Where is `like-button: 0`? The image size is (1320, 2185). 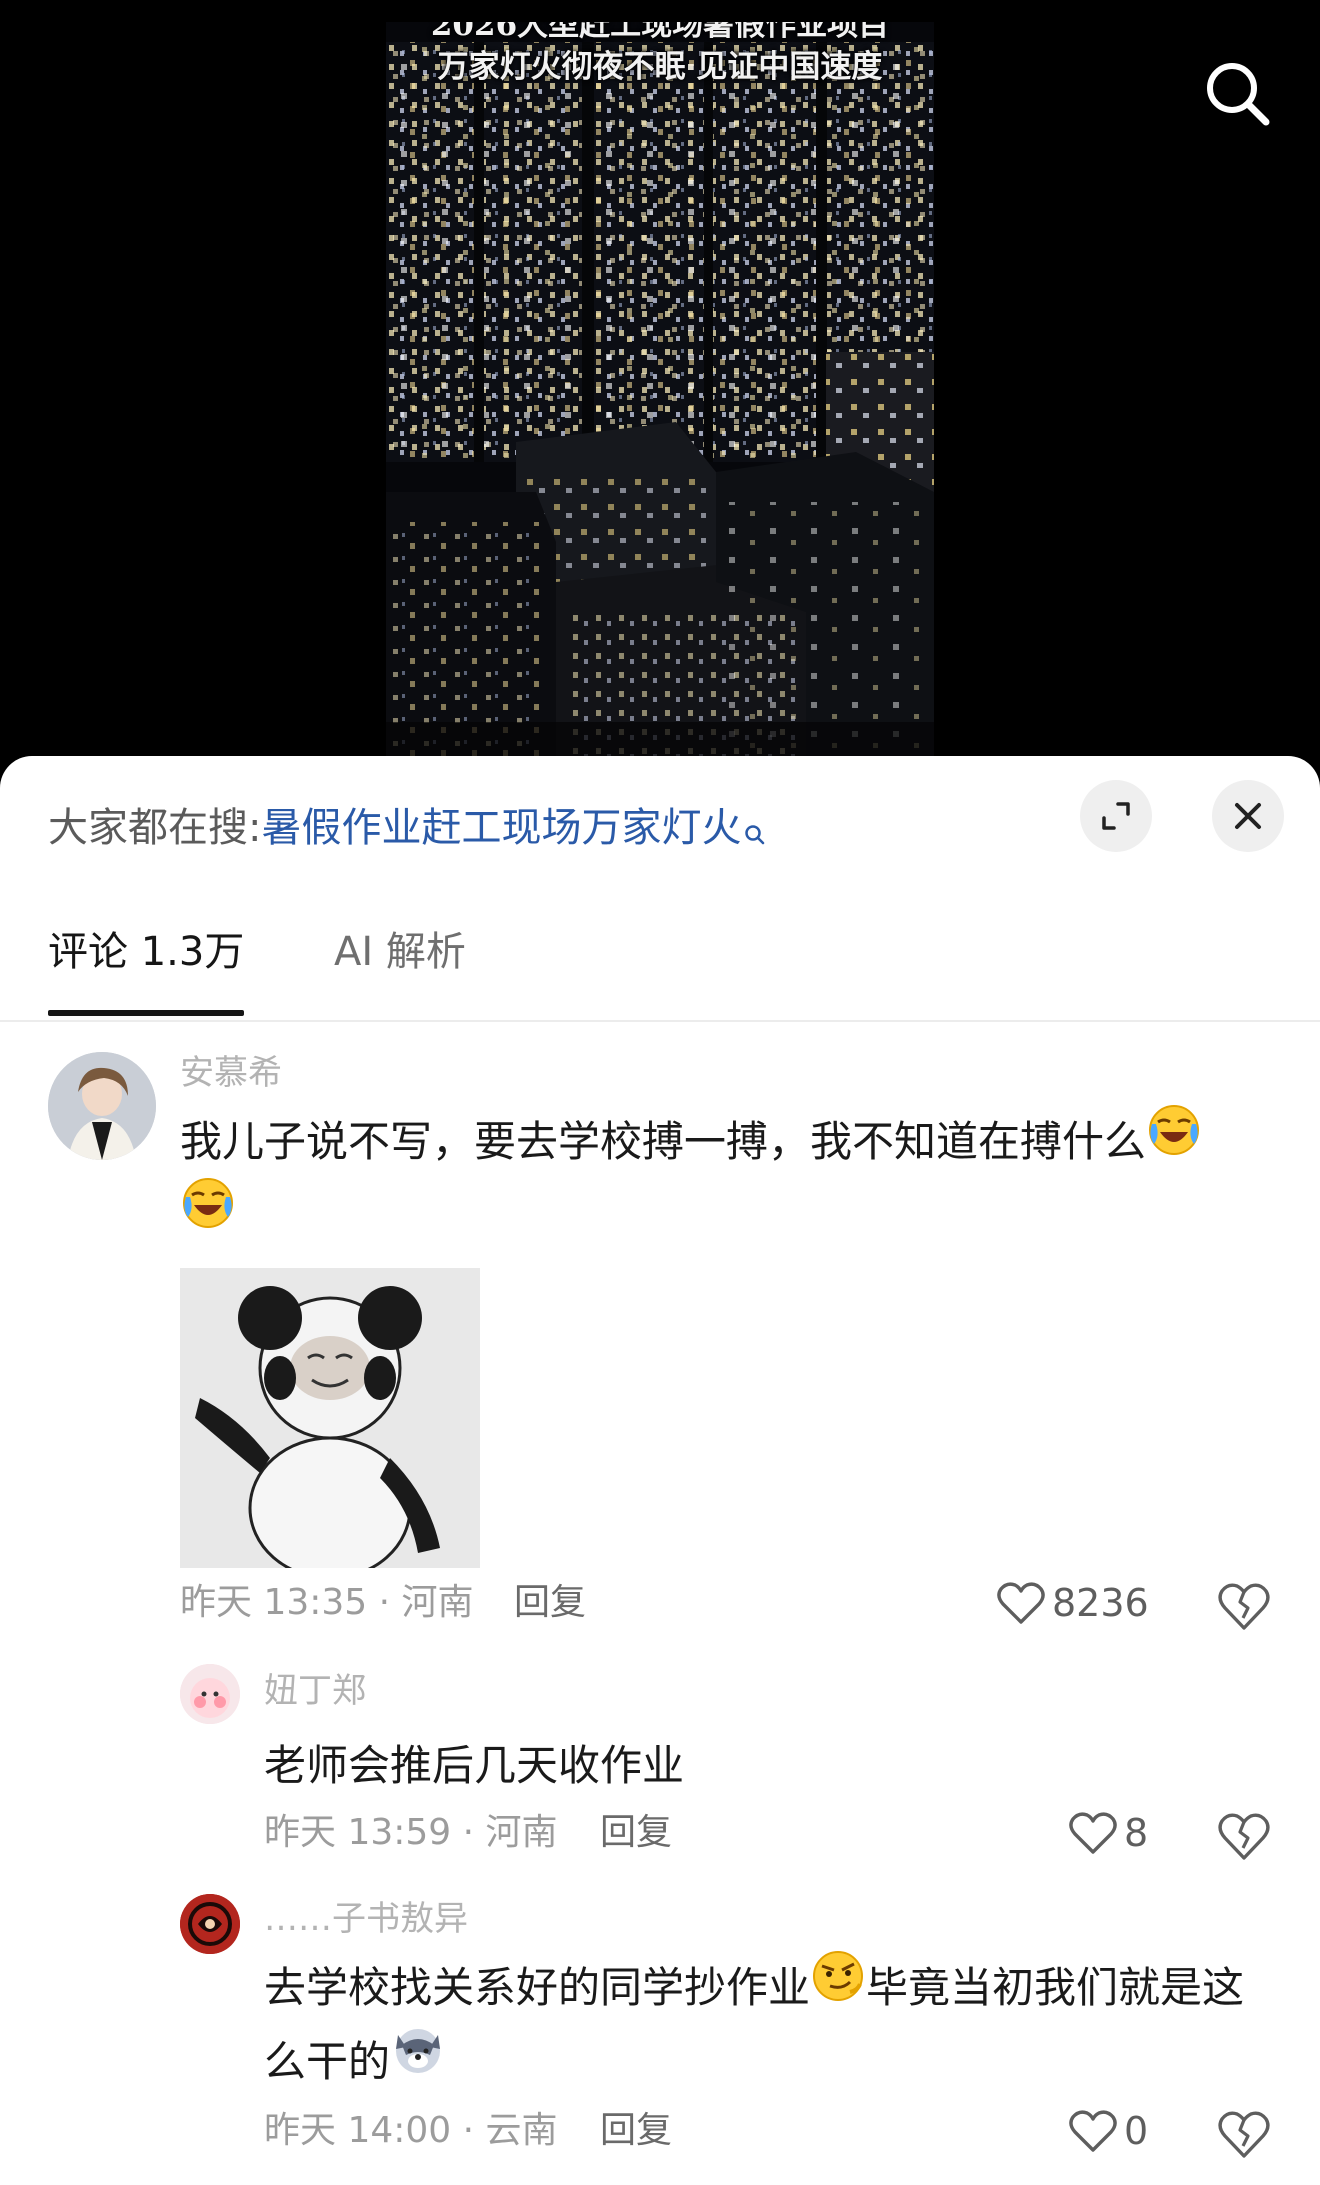
like-button: 0 is located at coordinates (1108, 2131).